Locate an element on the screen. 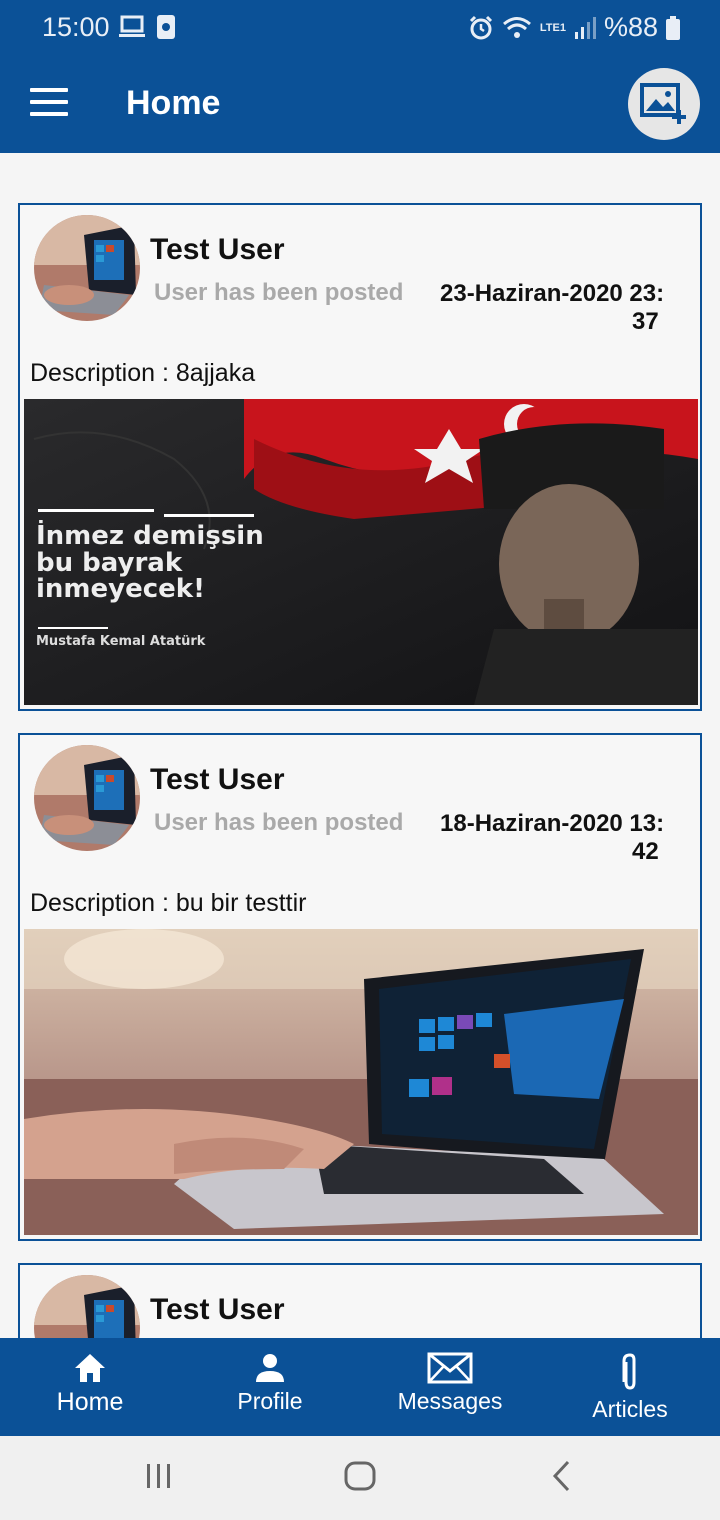 Image resolution: width=720 pixels, height=1520 pixels. status-right-icons: LTE1 %88 is located at coordinates (574, 27).